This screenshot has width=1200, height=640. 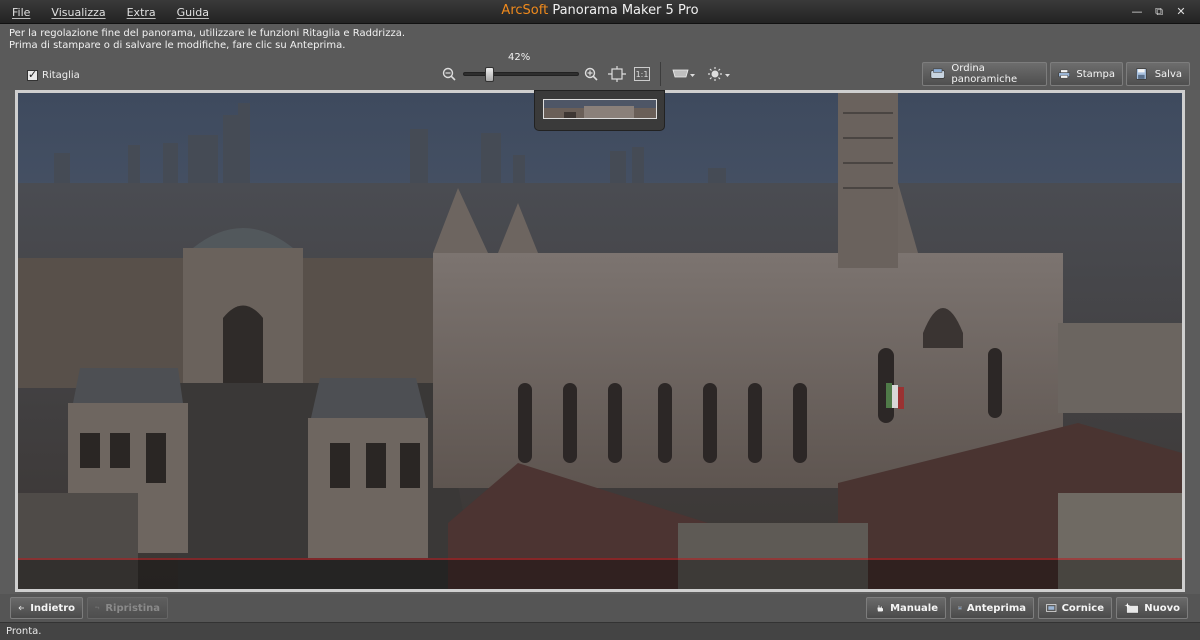 What do you see at coordinates (937, 73) in the screenshot?
I see `scanner-icon` at bounding box center [937, 73].